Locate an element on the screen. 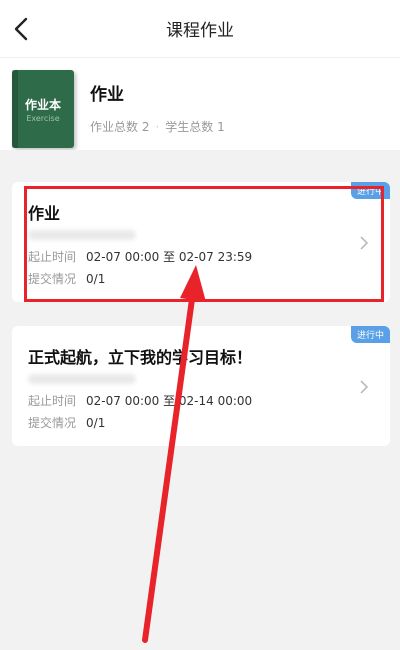 This screenshot has width=400, height=650. book-cover-icon: 作业本 Exercise is located at coordinates (43, 109).